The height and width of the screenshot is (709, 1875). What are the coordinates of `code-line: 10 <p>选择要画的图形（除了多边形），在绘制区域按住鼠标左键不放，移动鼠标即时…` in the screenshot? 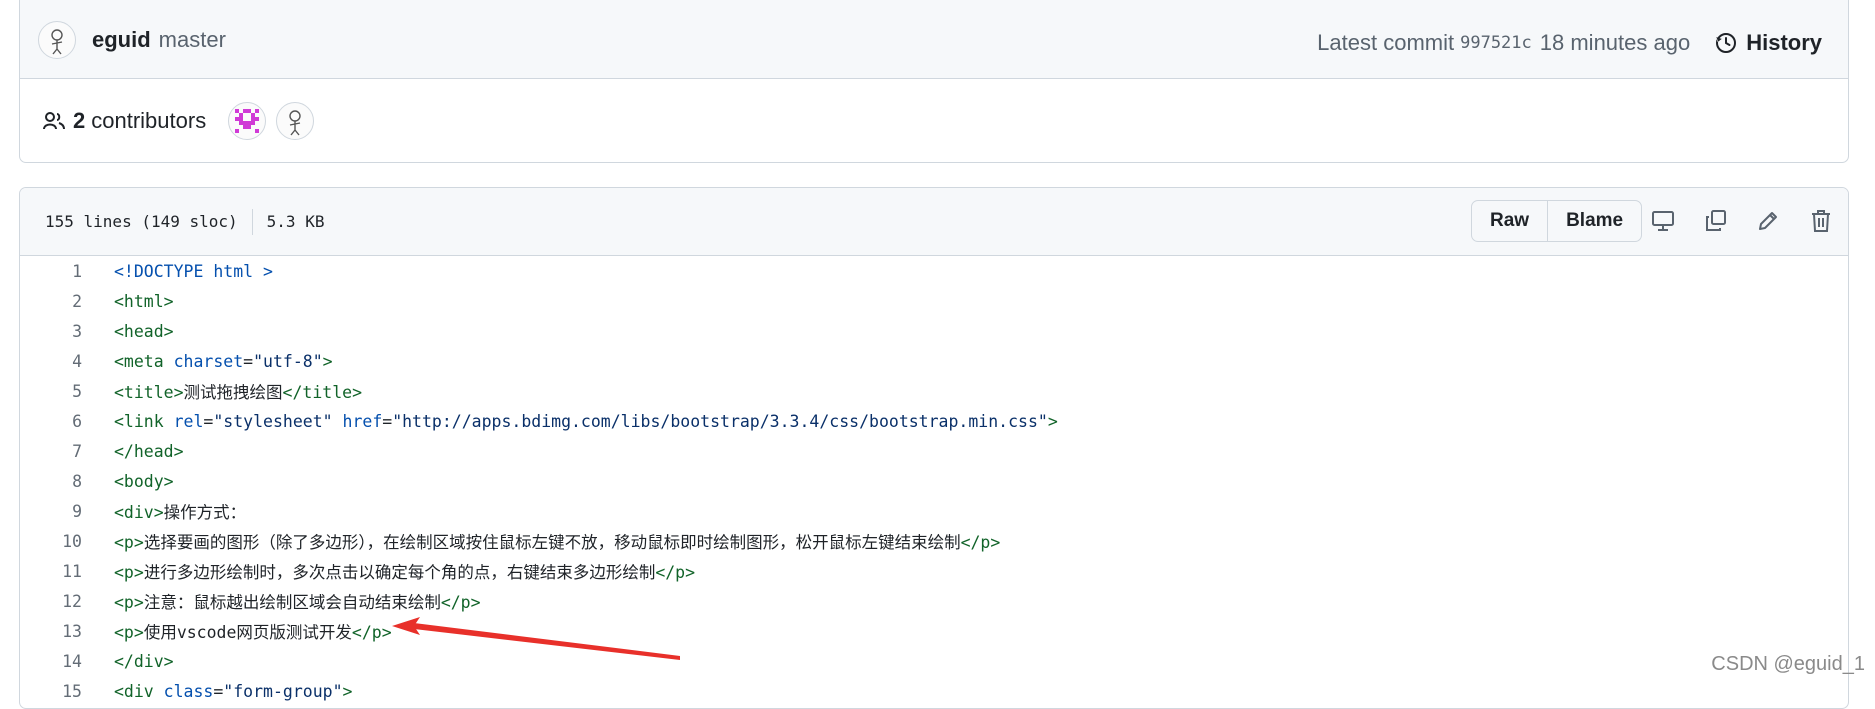 It's located at (934, 541).